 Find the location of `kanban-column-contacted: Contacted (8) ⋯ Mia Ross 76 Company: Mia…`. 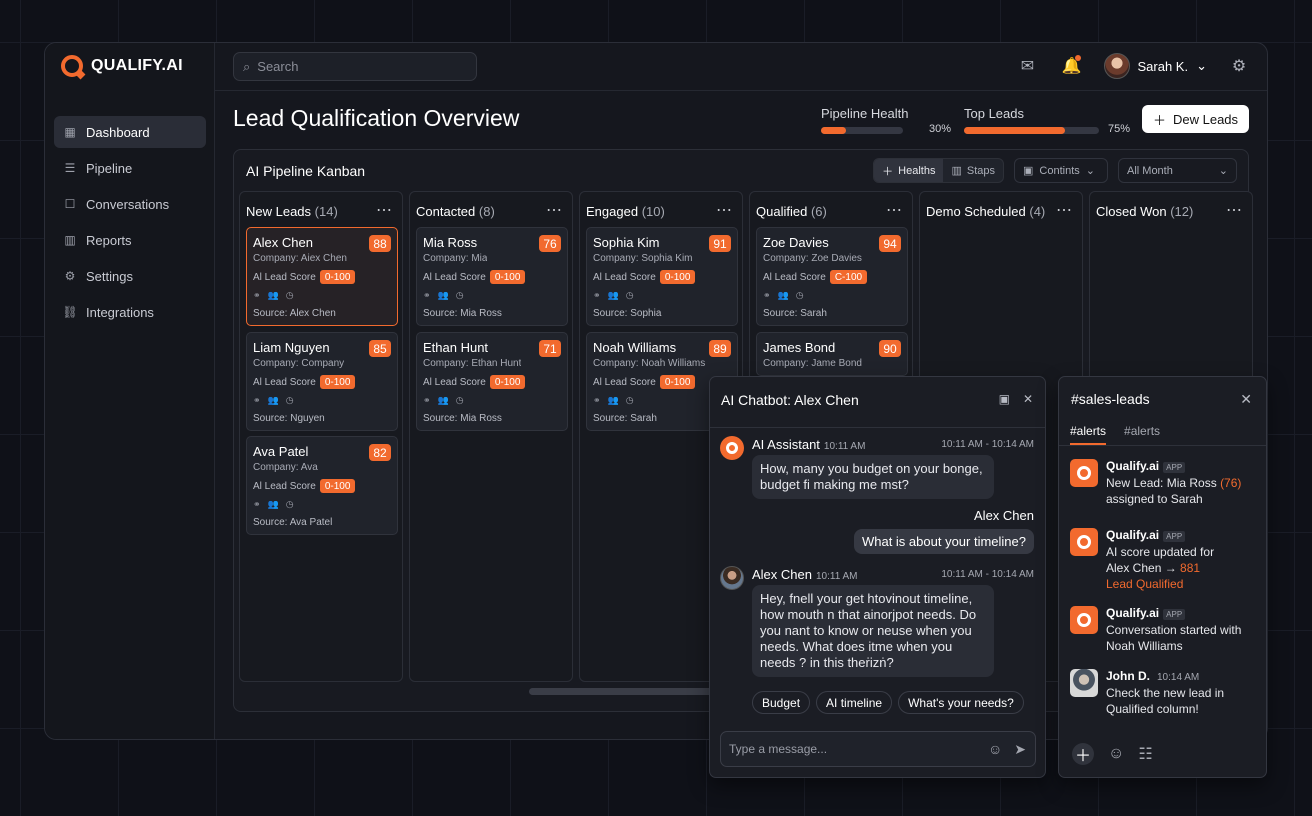

kanban-column-contacted: Contacted (8) ⋯ Mia Ross 76 Company: Mia… is located at coordinates (491, 436).